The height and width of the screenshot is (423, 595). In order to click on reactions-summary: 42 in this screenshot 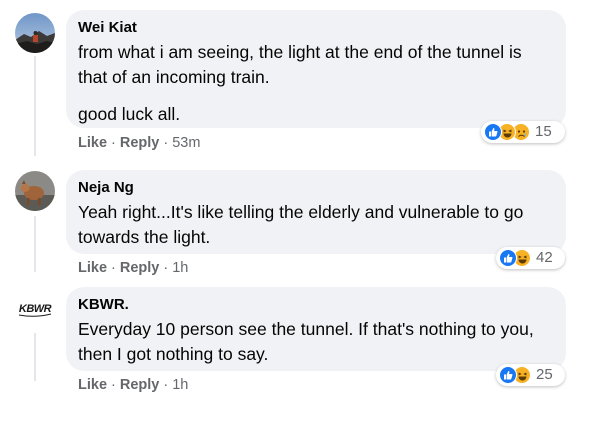, I will do `click(530, 258)`.